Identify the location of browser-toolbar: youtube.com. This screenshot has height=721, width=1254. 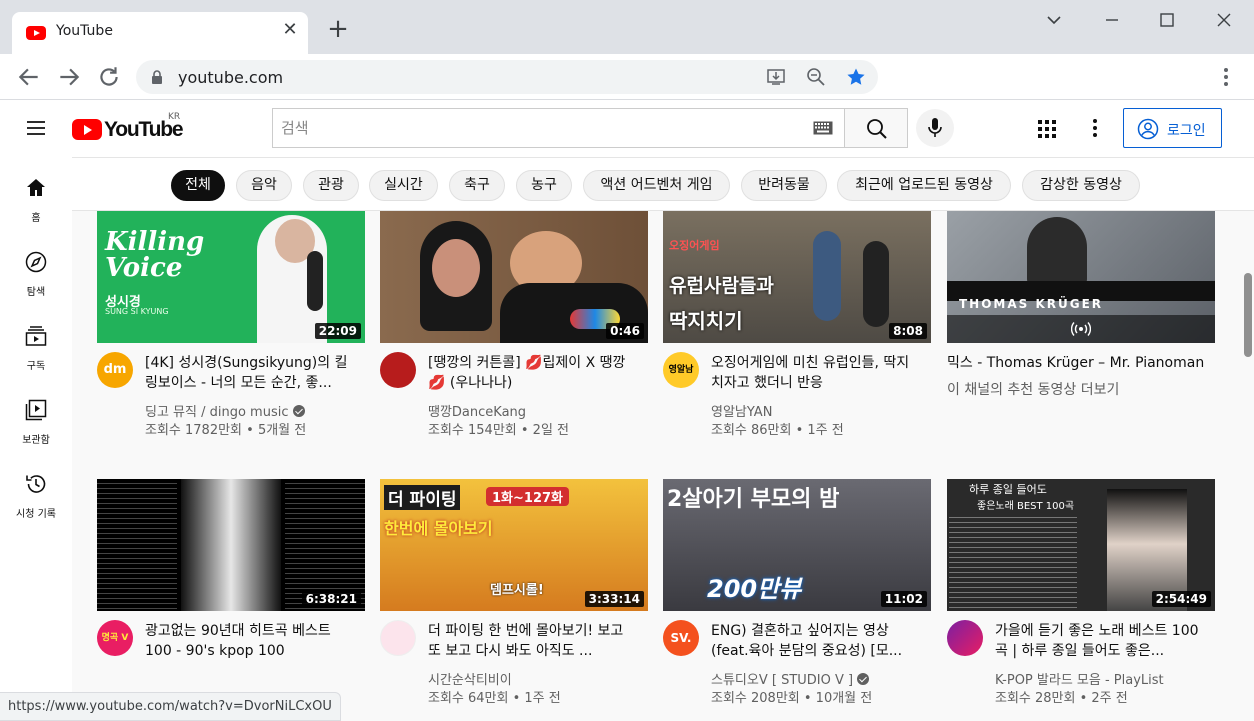
(627, 77).